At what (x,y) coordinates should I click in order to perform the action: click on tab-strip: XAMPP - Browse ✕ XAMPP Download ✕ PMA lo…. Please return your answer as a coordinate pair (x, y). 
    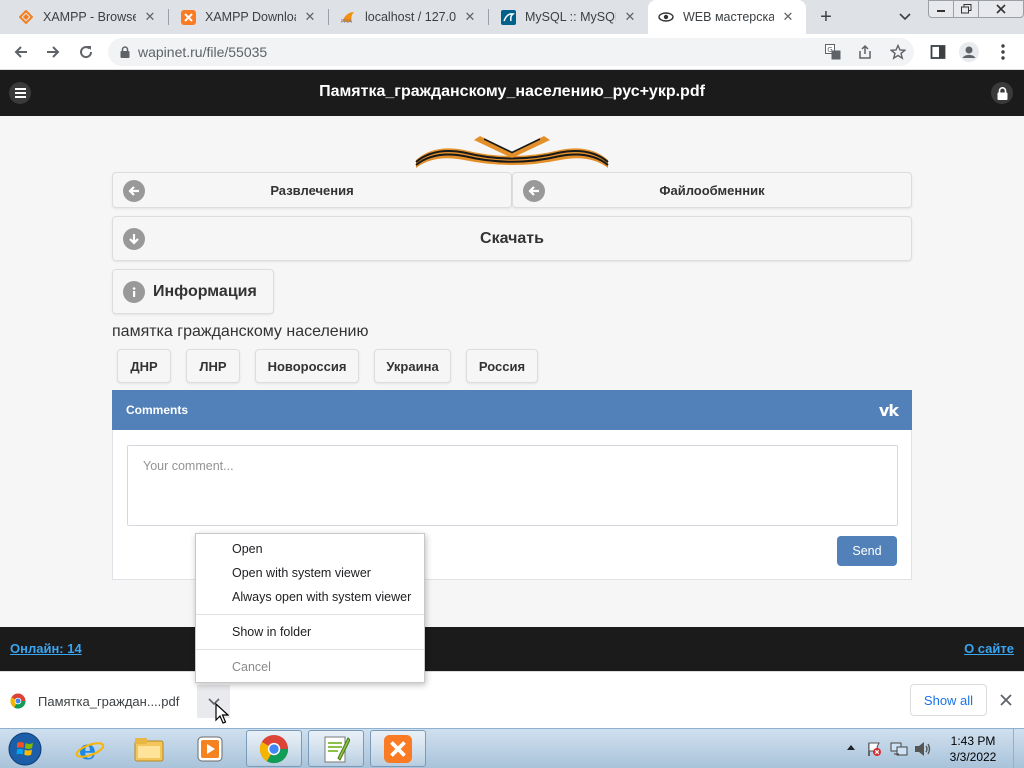
    Looking at the image, I should click on (512, 17).